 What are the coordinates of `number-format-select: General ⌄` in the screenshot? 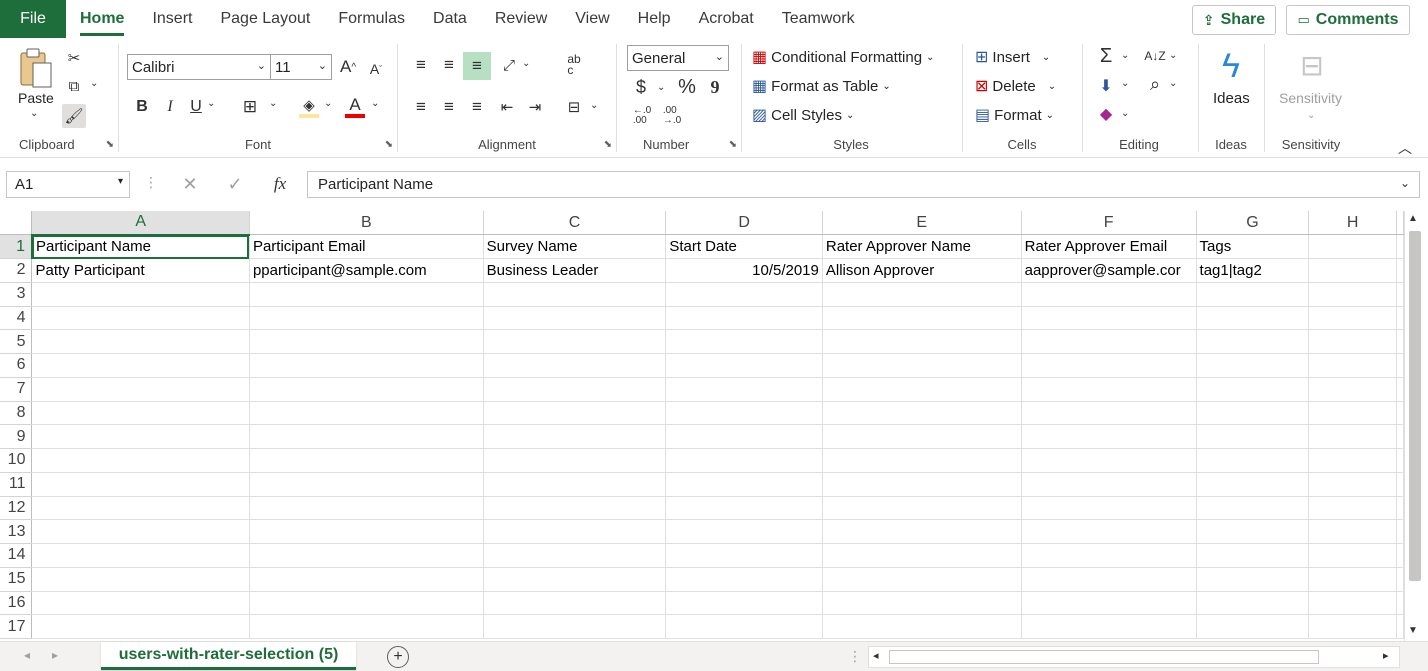 It's located at (678, 58).